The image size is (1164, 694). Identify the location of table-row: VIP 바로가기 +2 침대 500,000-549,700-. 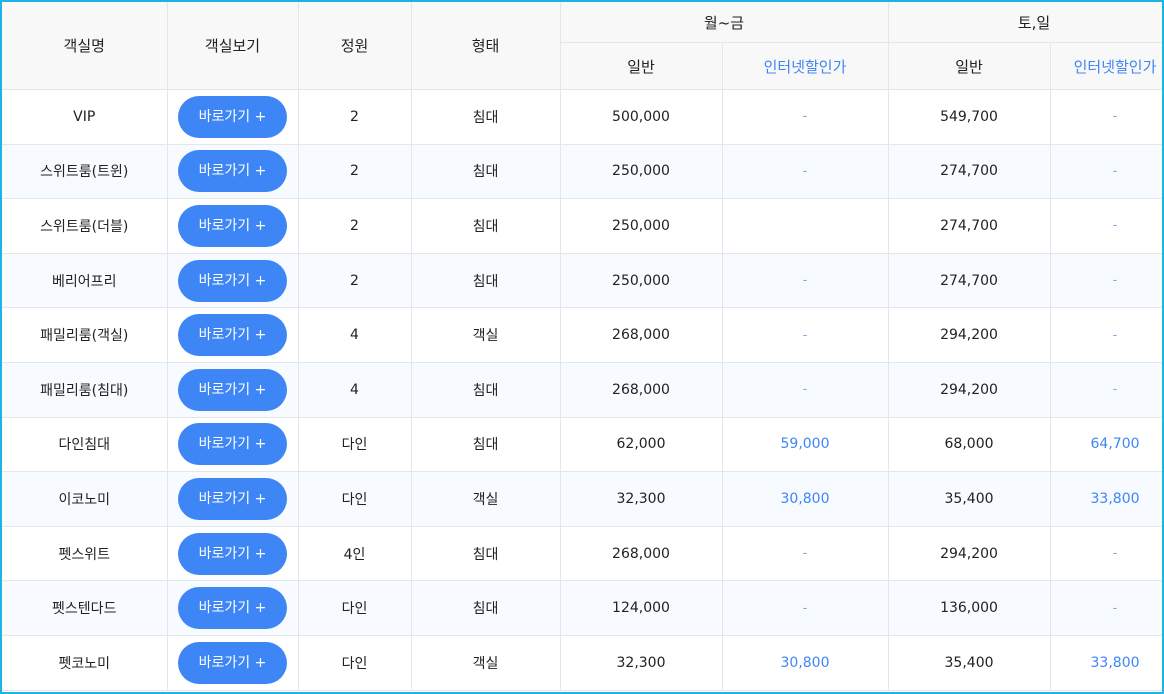
(582, 117).